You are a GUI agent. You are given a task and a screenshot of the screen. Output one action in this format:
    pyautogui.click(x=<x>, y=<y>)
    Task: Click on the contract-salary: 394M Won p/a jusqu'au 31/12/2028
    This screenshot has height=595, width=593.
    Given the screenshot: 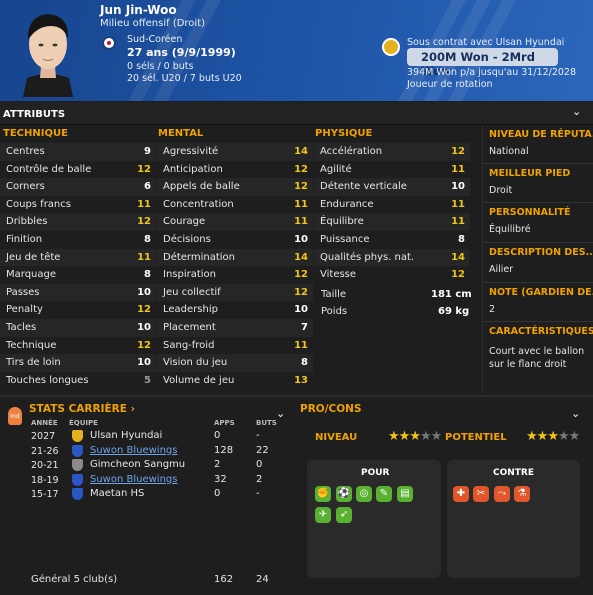 What is the action you would take?
    pyautogui.click(x=492, y=72)
    